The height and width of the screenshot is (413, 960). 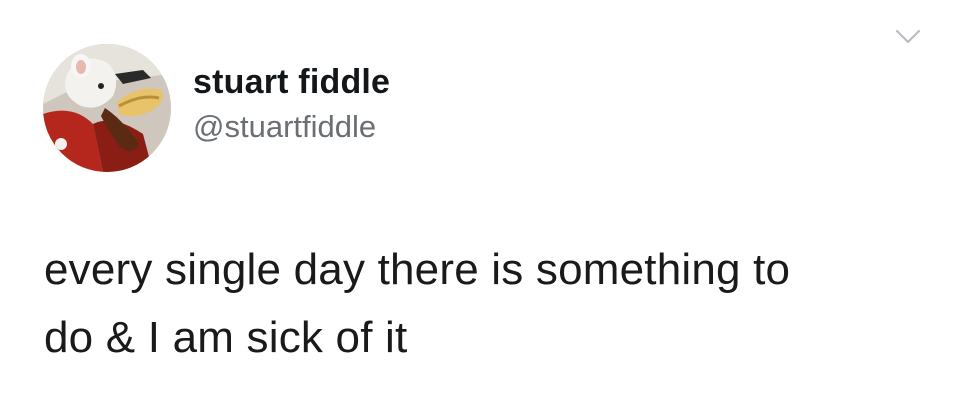 What do you see at coordinates (291, 82) in the screenshot?
I see `author-display-name: stuart fiddle` at bounding box center [291, 82].